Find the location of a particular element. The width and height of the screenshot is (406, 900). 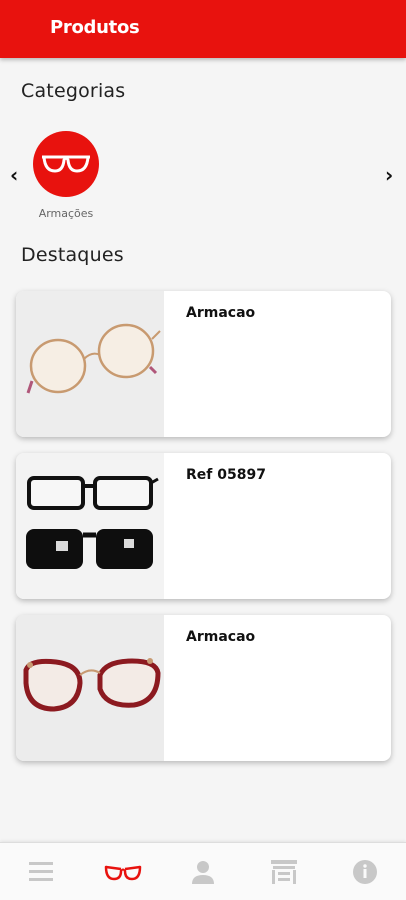

nav-profile is located at coordinates (203, 872).